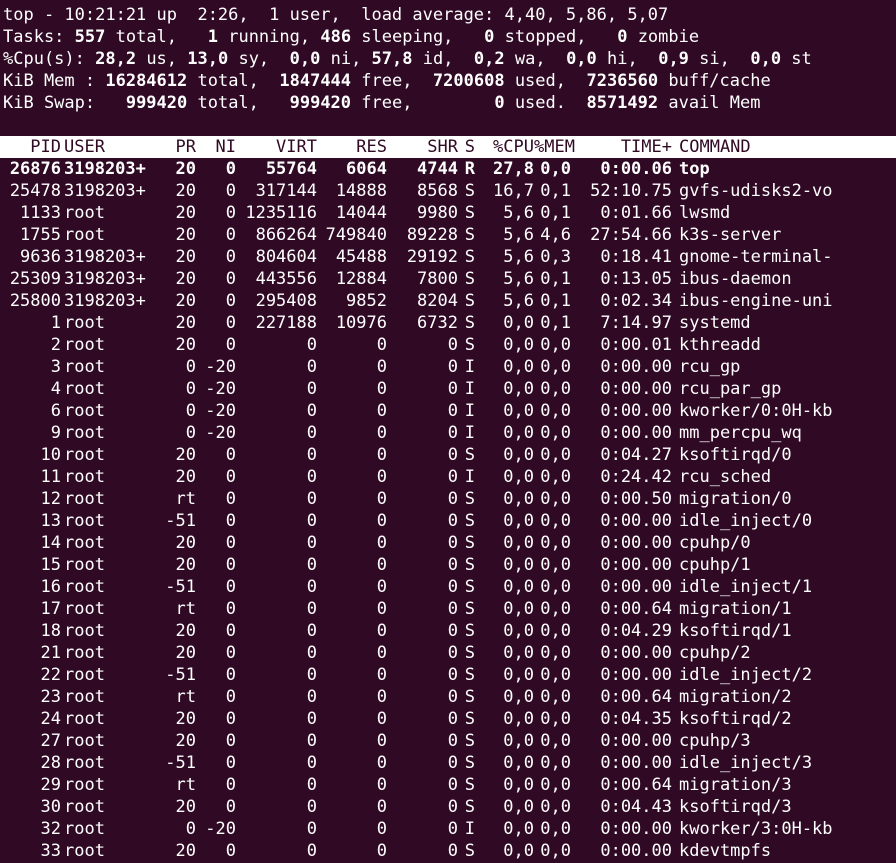  Describe the element at coordinates (449, 367) in the screenshot. I see `table-row: 3 root 0 -20 0 0 0 I 0,0 0,0 0:00.00 rcu_gp` at that location.